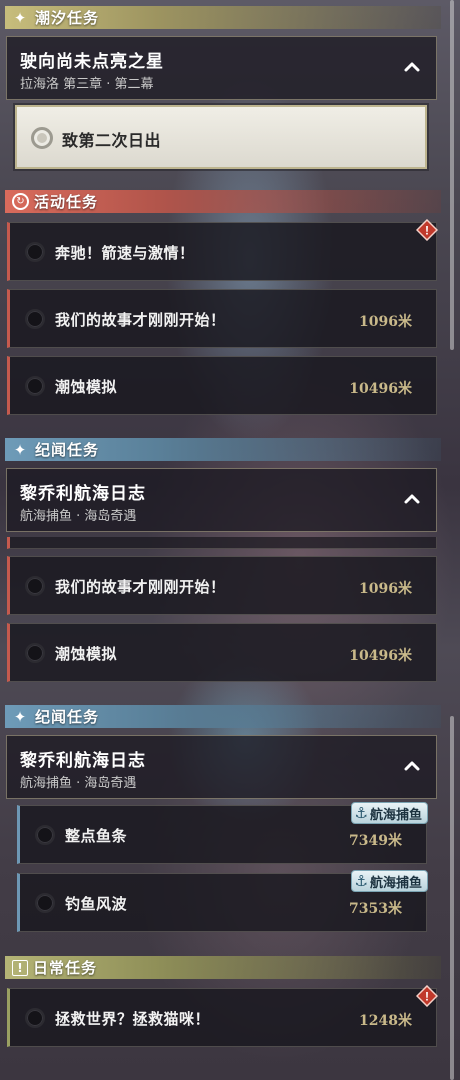 This screenshot has width=460, height=1080. What do you see at coordinates (222, 543) in the screenshot?
I see `quest-item-partial` at bounding box center [222, 543].